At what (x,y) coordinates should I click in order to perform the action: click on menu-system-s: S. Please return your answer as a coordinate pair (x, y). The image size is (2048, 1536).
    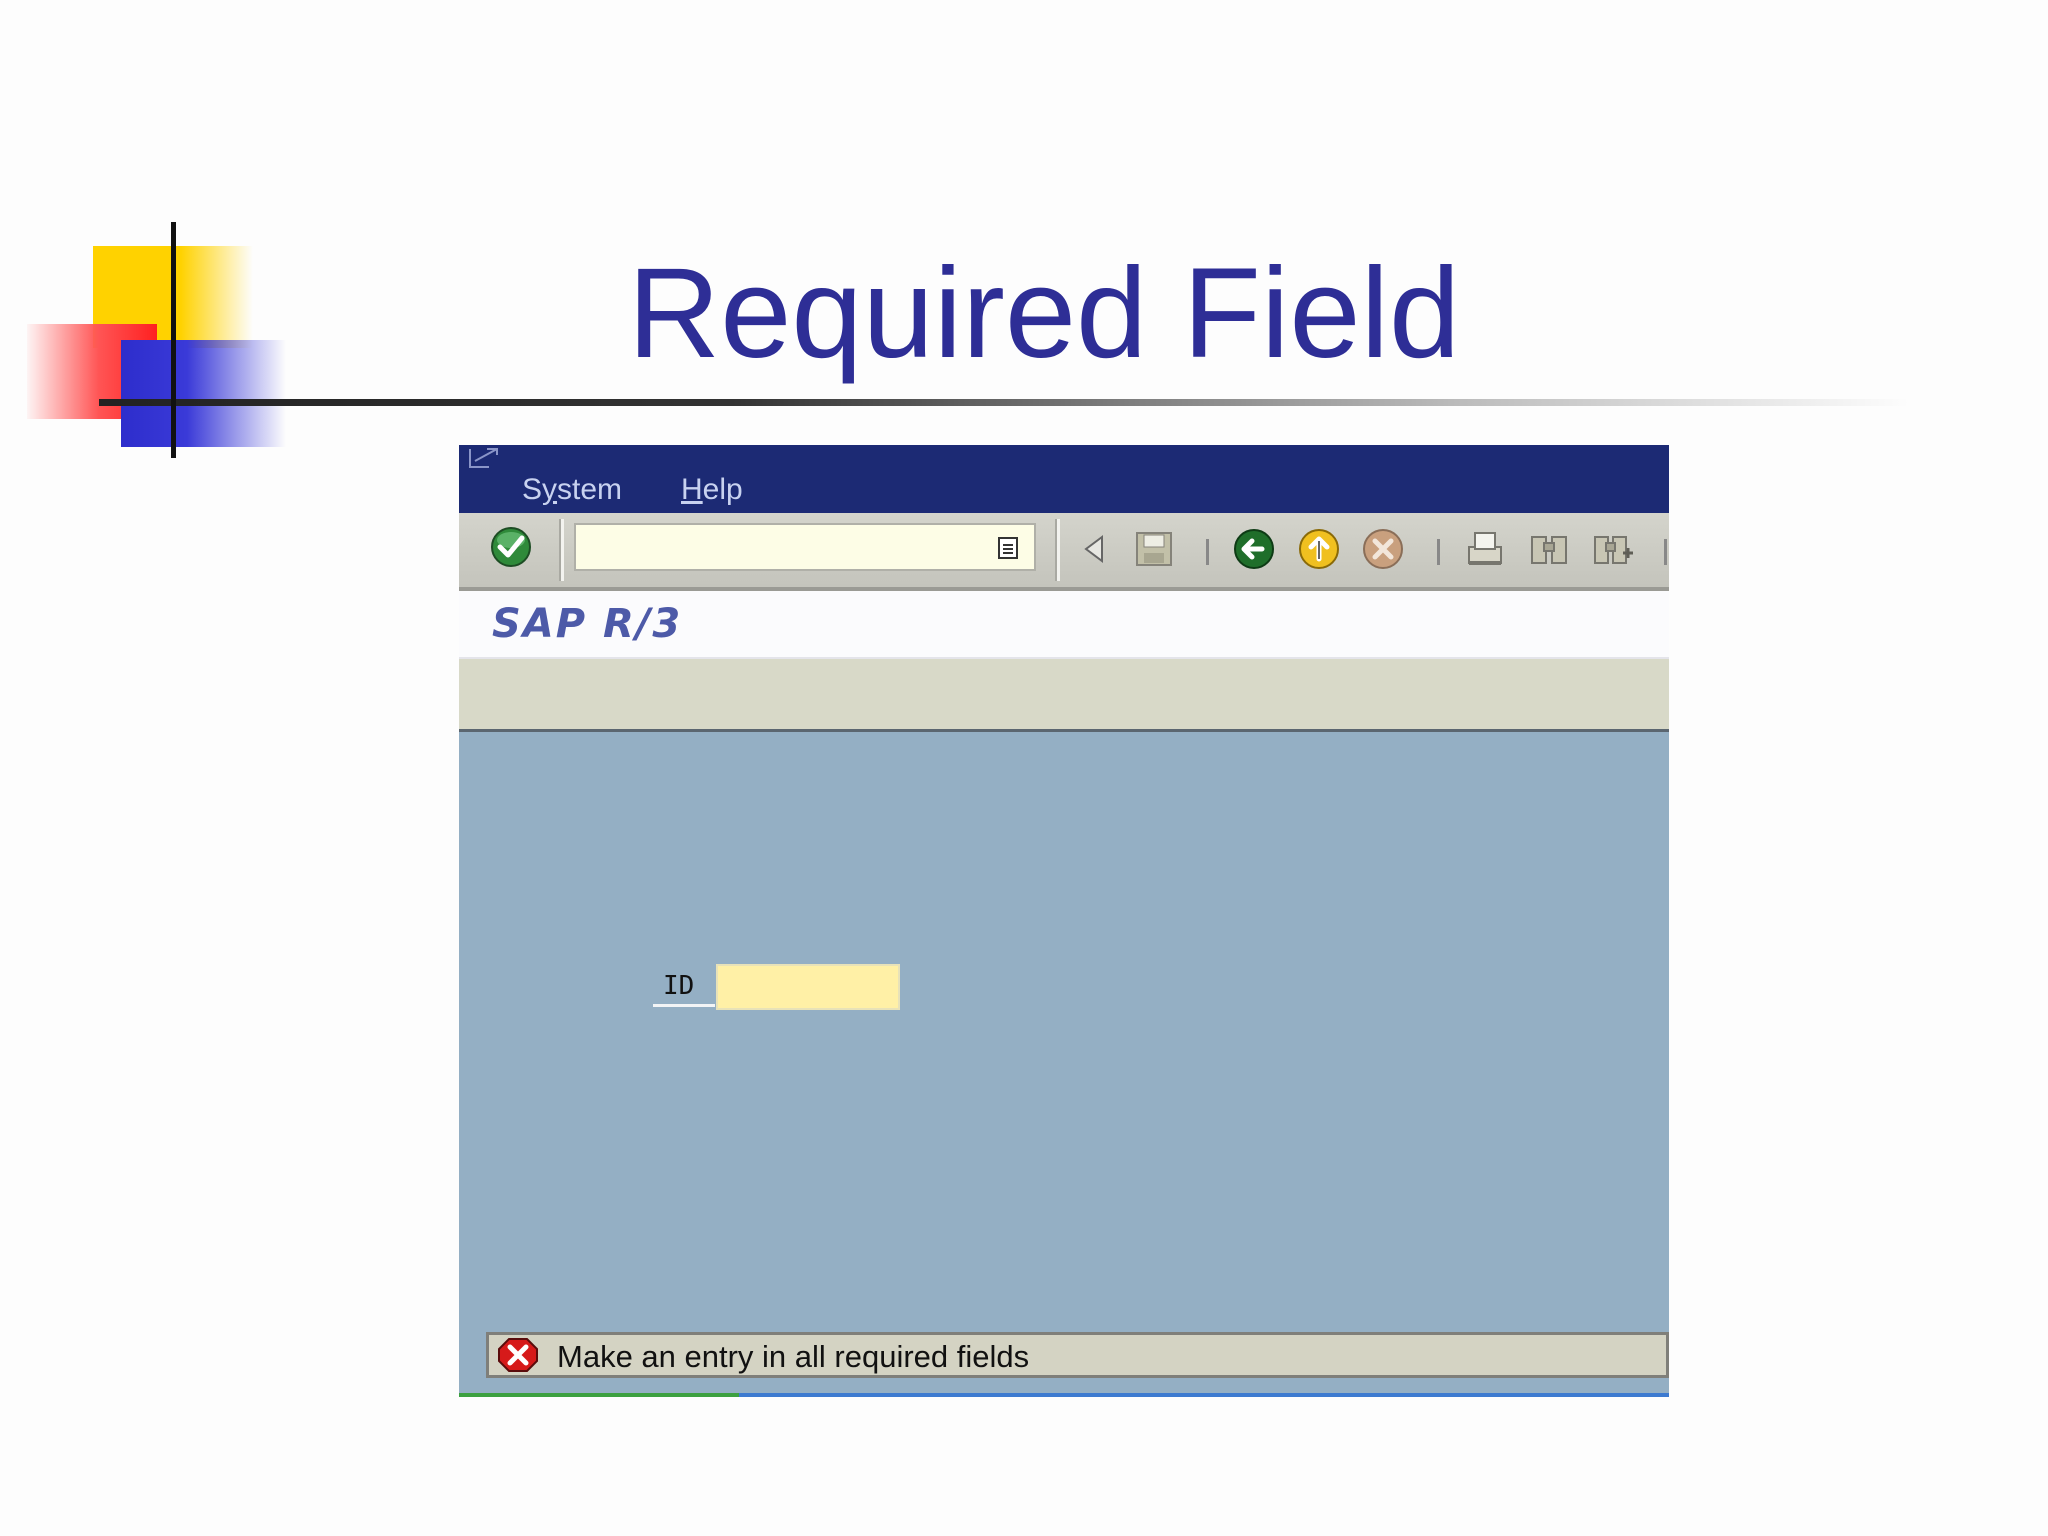
    Looking at the image, I should click on (532, 489).